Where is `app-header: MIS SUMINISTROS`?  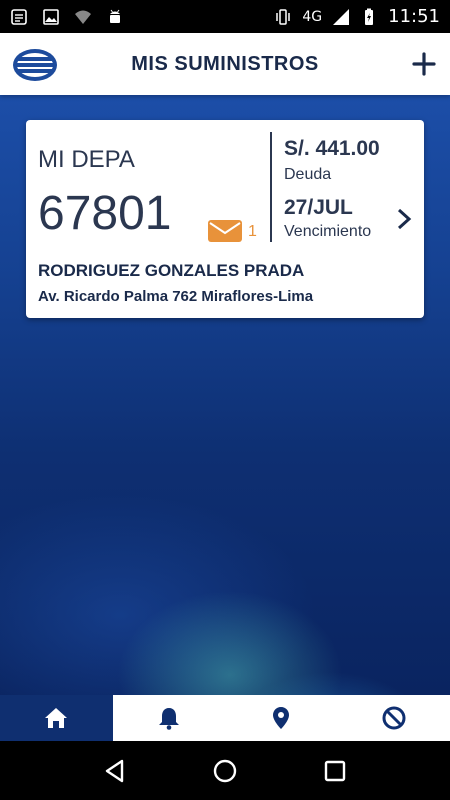
app-header: MIS SUMINISTROS is located at coordinates (225, 64).